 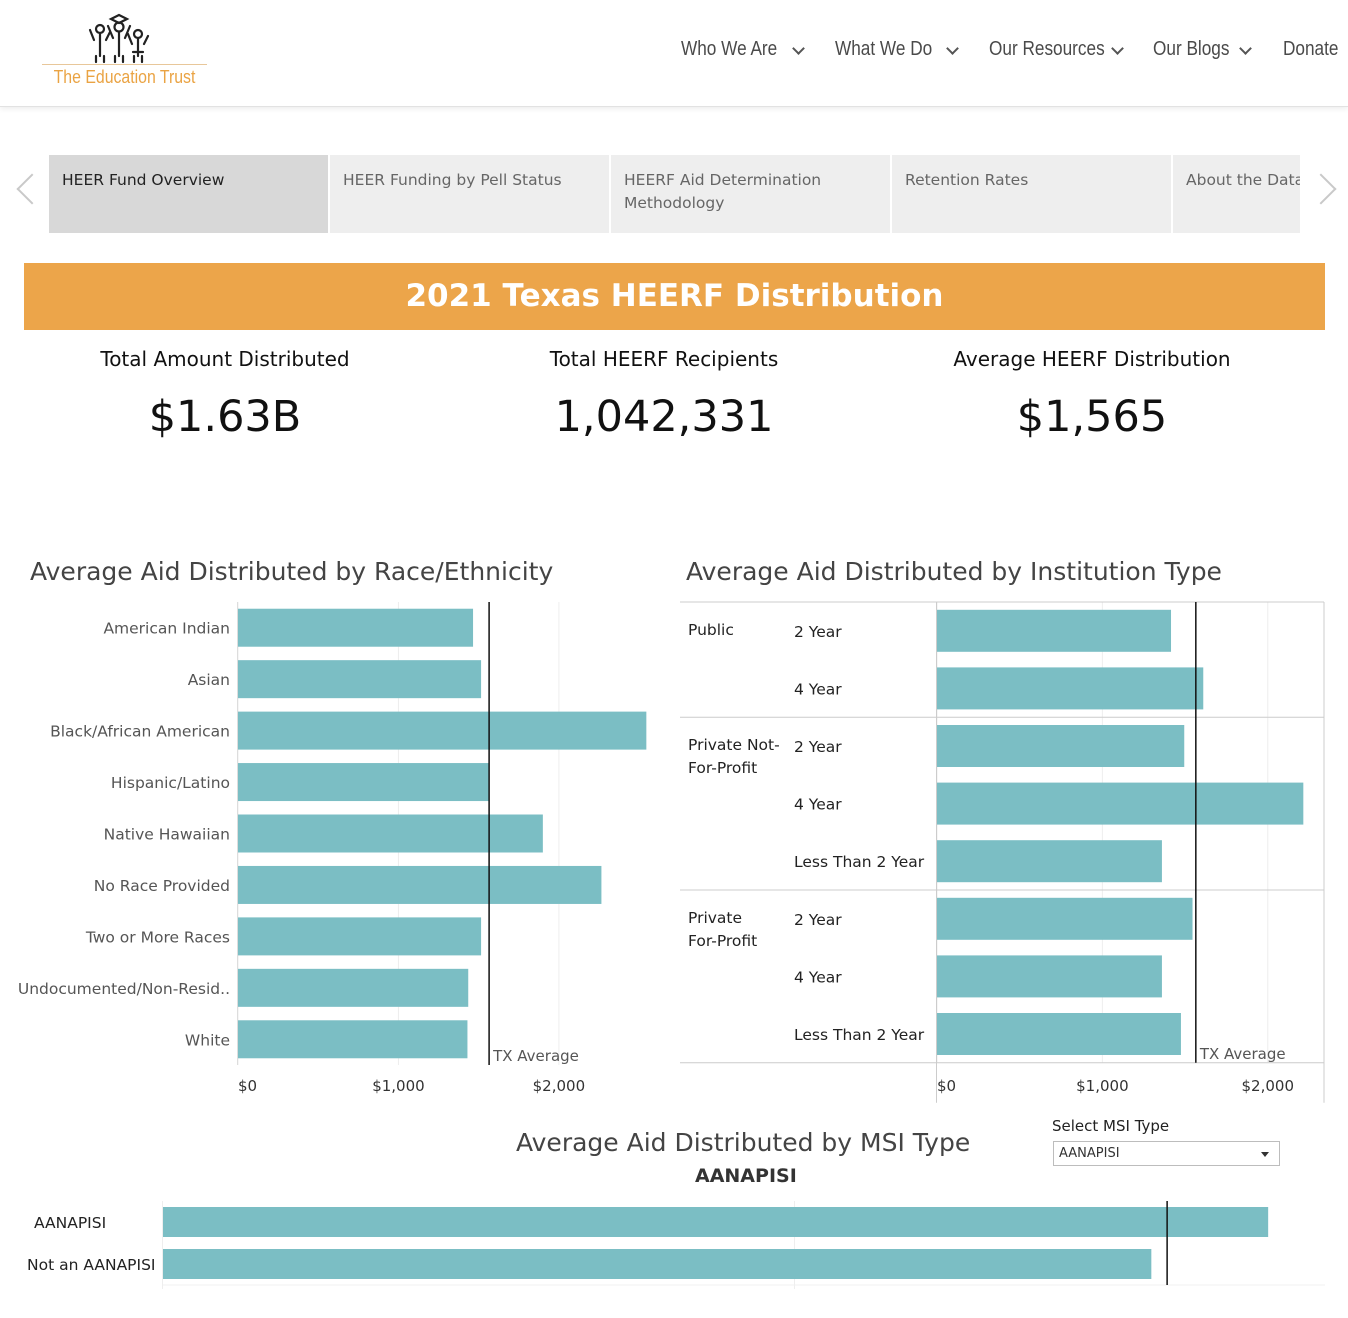 What do you see at coordinates (209, 680) in the screenshot?
I see `category-label: Asian` at bounding box center [209, 680].